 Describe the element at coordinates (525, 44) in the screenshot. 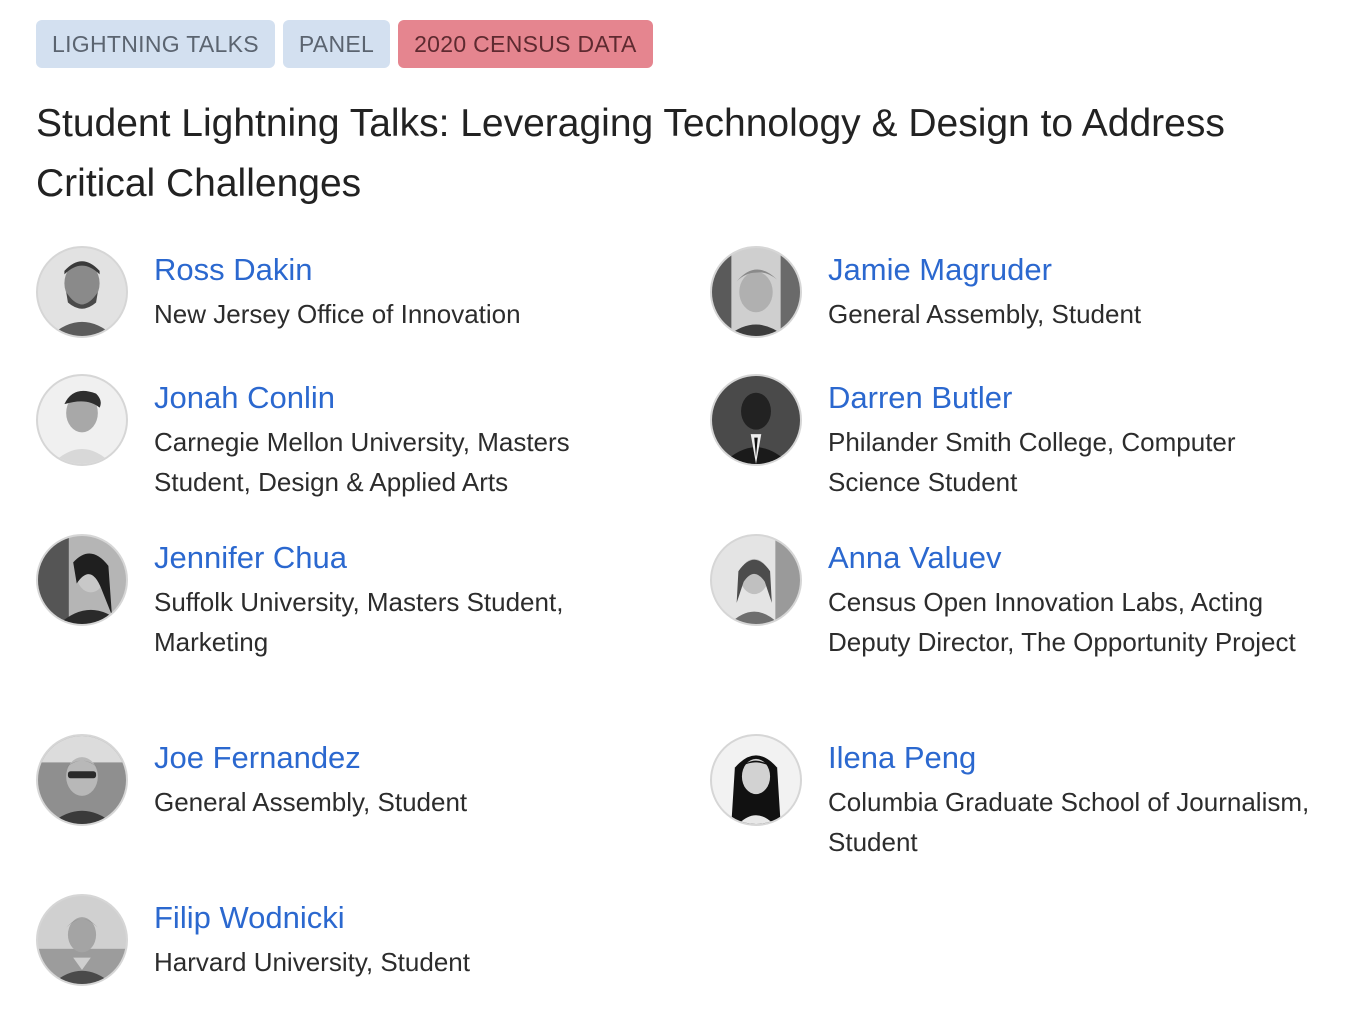

I see `tag-2020-census-data: 2020 CENSUS DATA` at that location.